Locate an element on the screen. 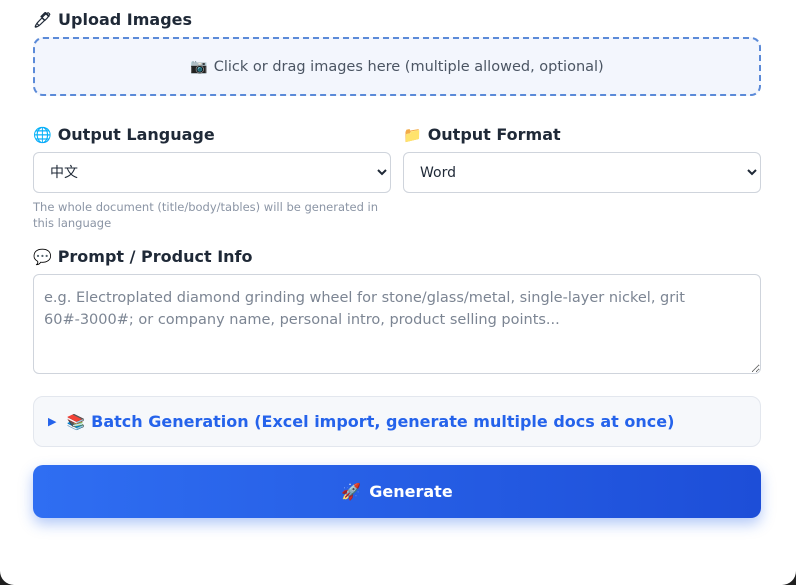 The image size is (796, 585). prompt-label: 💬 Prompt / Product Info is located at coordinates (143, 256).